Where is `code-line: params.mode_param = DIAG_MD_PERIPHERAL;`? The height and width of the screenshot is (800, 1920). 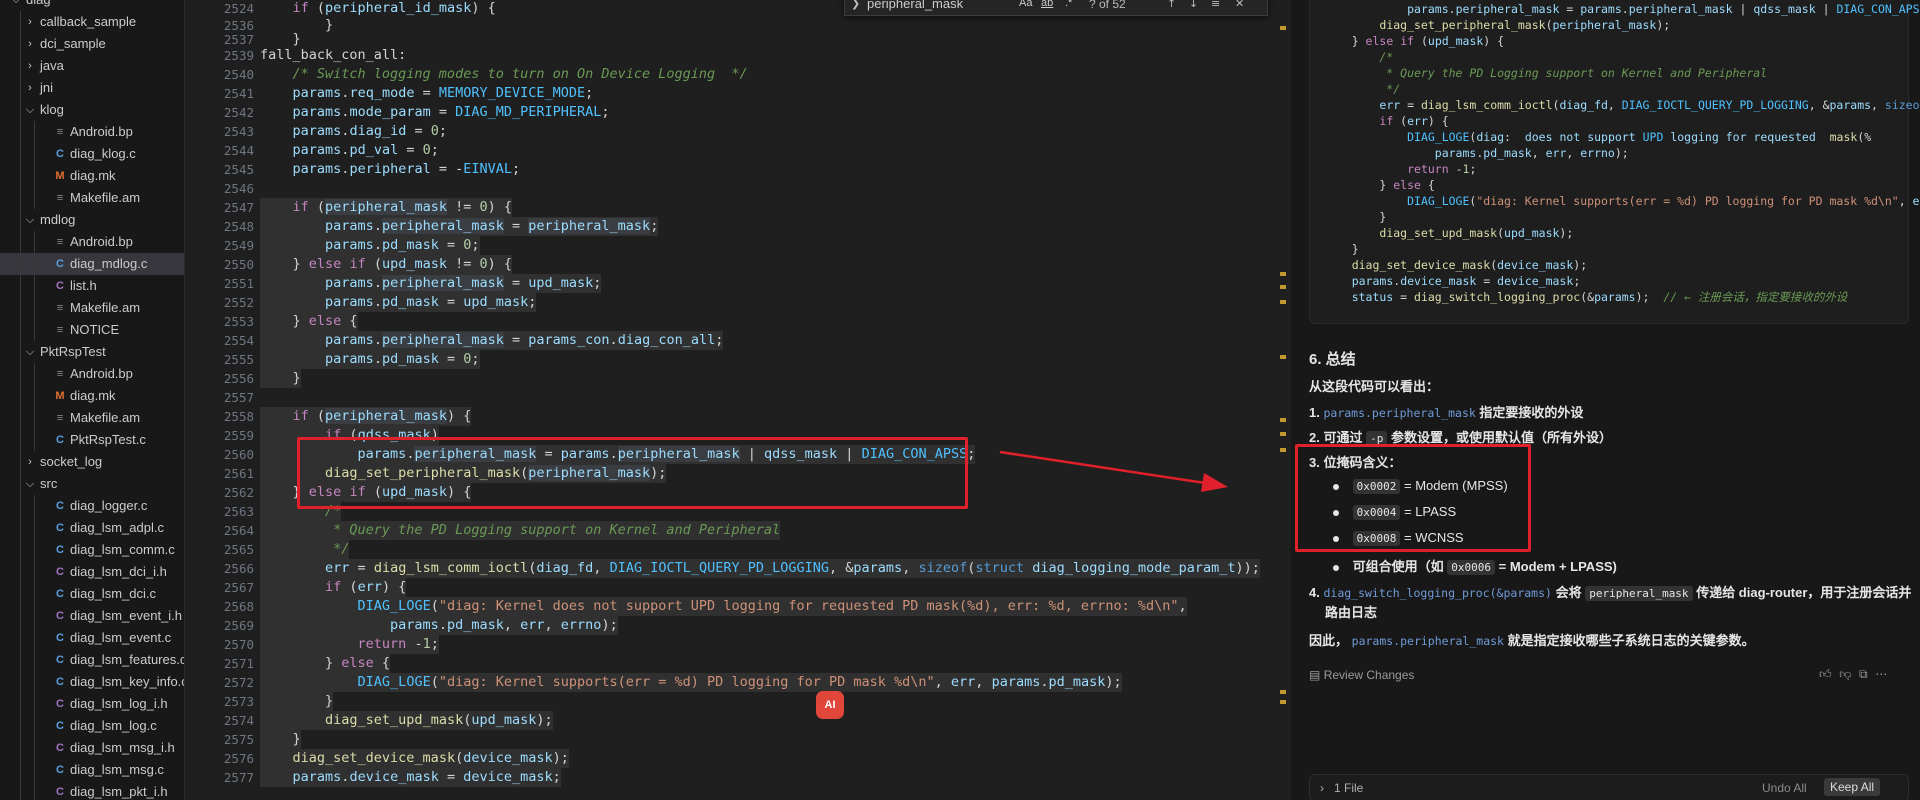
code-line: params.mode_param = DIAG_MD_PERIPHERAL; is located at coordinates (435, 112).